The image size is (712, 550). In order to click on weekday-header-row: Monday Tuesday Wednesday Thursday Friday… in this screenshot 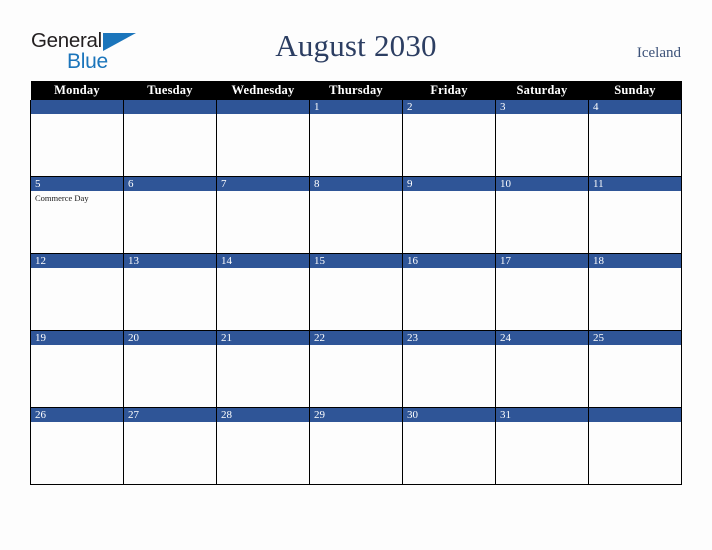, I will do `click(356, 90)`.